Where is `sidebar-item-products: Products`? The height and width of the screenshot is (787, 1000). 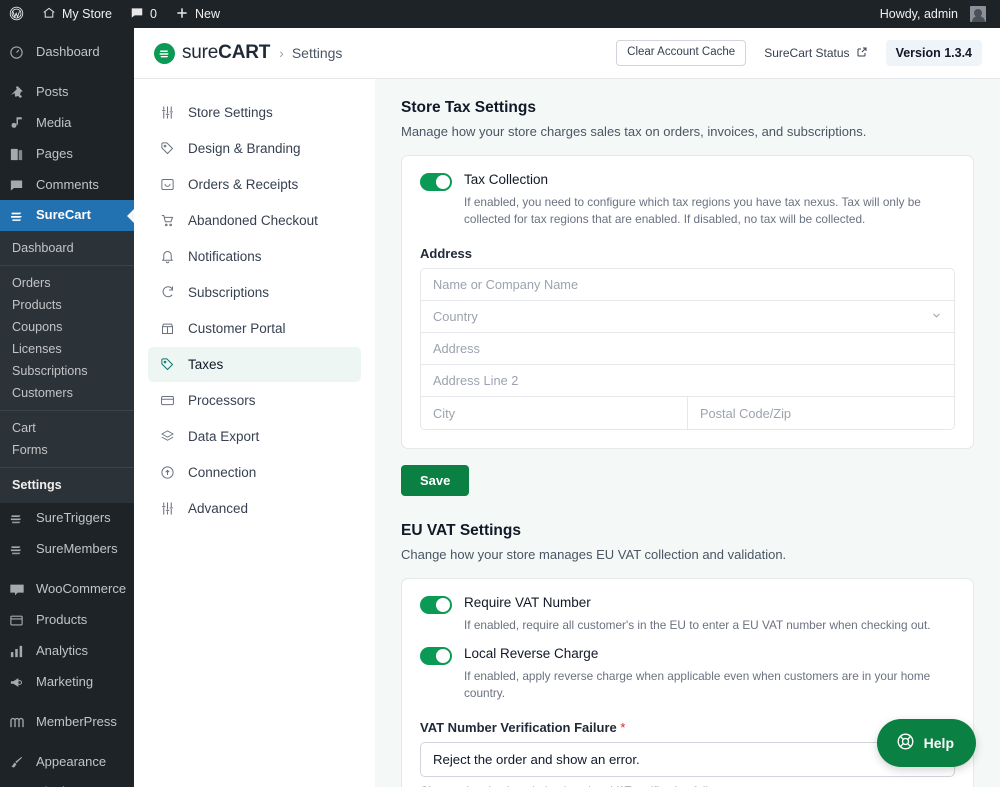
sidebar-item-products: Products is located at coordinates (67, 620).